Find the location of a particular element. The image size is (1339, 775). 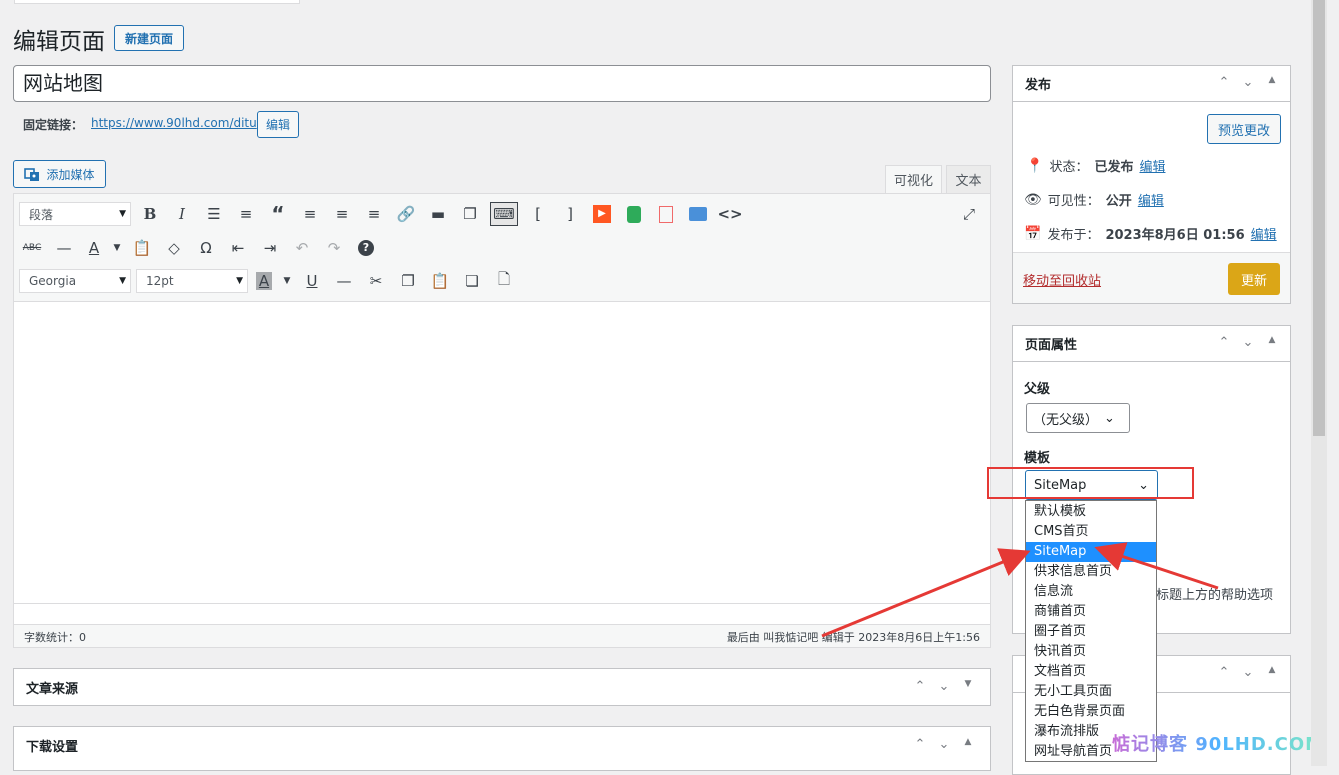

scrollbar-thumb is located at coordinates (1319, 218).